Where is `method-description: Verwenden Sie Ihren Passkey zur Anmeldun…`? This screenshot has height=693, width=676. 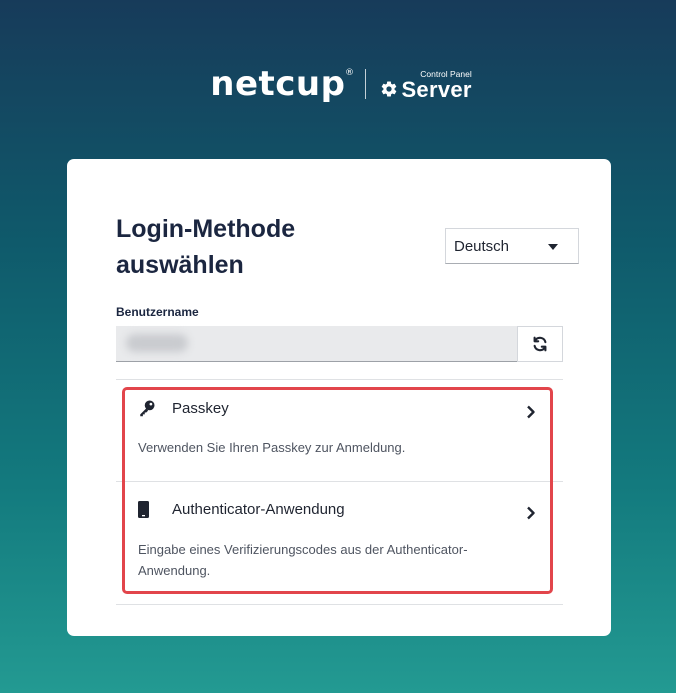
method-description: Verwenden Sie Ihren Passkey zur Anmeldun… is located at coordinates (272, 447).